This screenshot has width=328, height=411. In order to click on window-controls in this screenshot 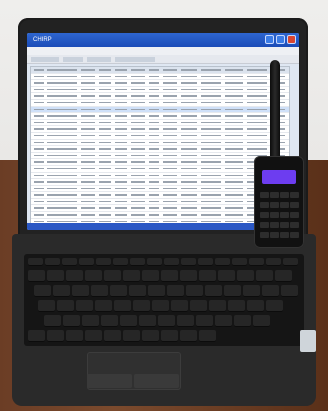, I will do `click(280, 39)`.